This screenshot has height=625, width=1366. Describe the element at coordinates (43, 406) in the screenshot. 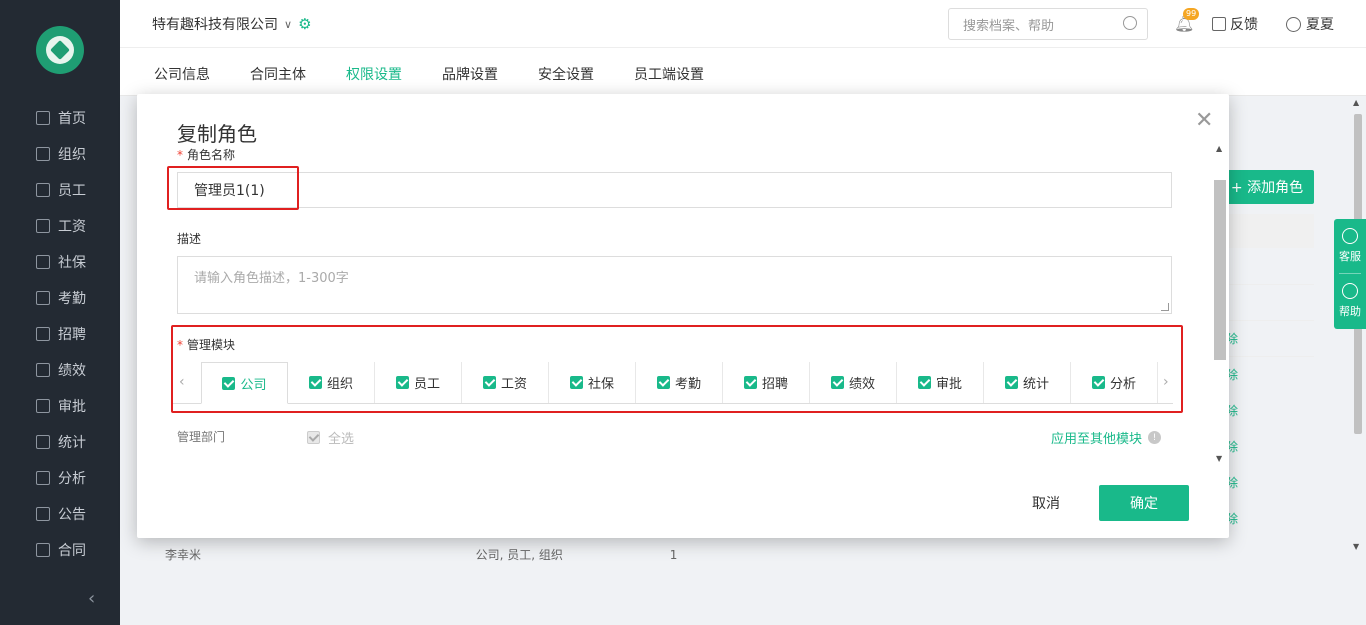

I see `stamp-icon` at that location.